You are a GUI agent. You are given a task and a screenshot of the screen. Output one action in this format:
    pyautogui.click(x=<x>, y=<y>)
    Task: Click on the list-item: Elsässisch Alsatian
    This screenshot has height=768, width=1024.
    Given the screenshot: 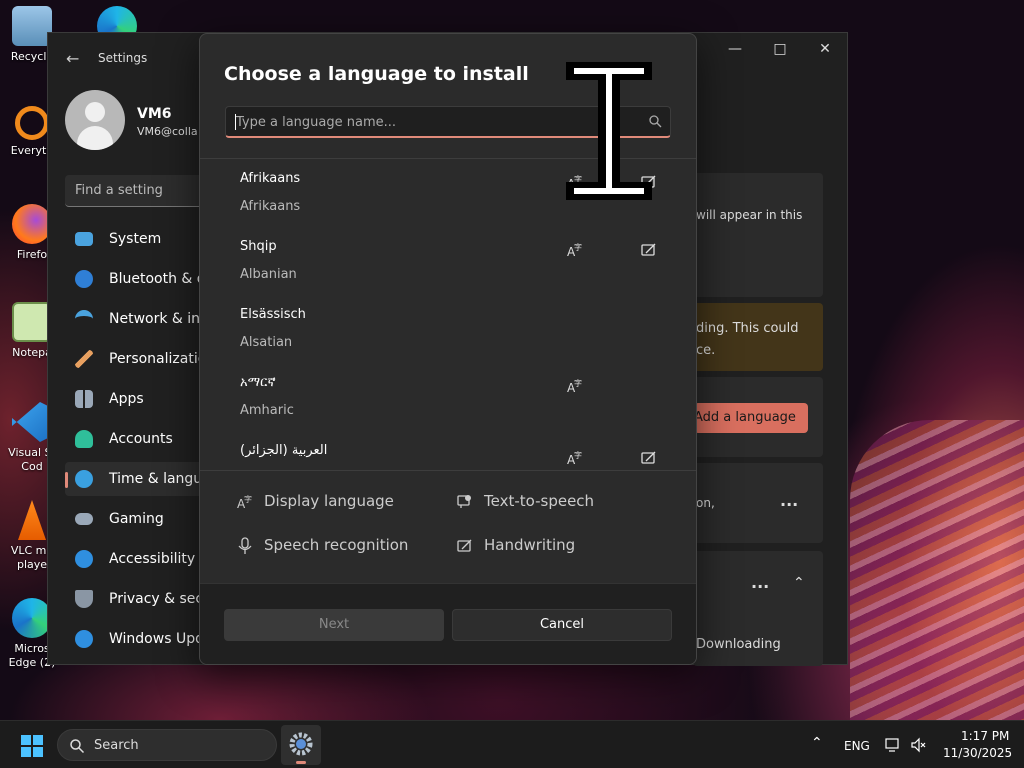 What is the action you would take?
    pyautogui.click(x=448, y=329)
    